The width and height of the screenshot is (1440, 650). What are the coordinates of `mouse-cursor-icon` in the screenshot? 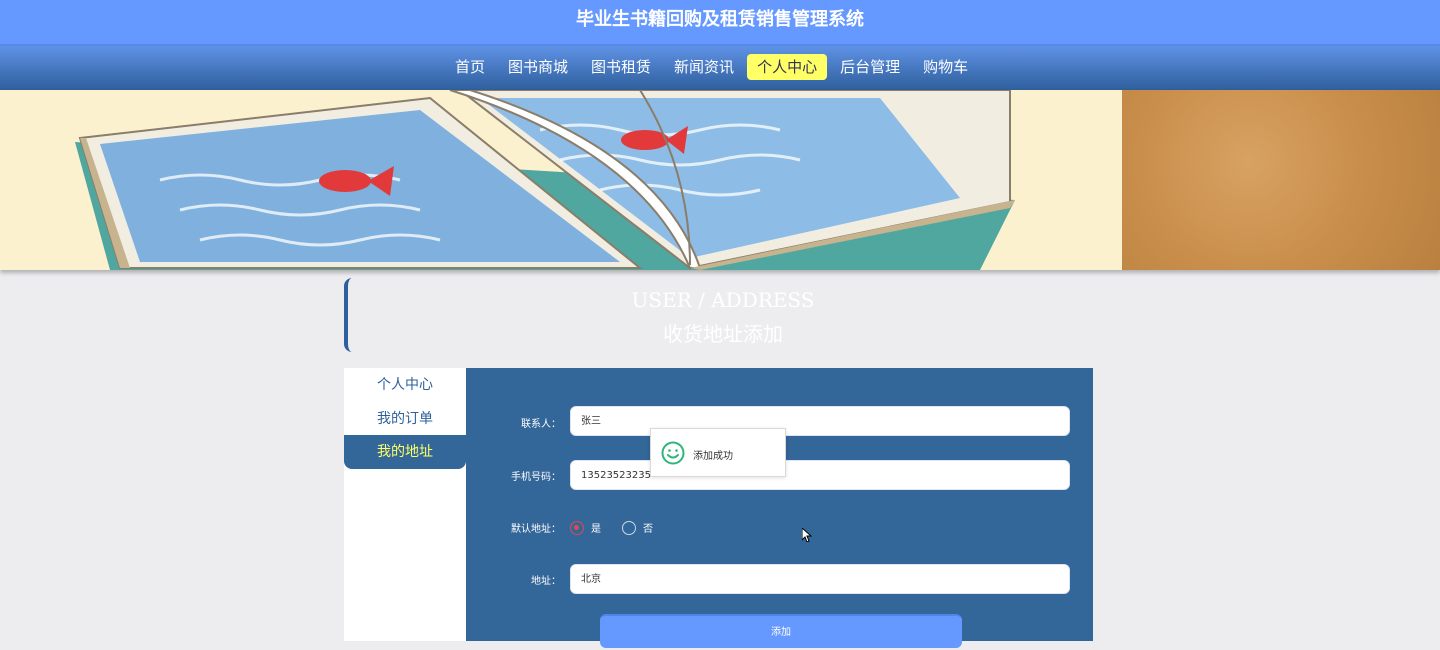 It's located at (807, 535).